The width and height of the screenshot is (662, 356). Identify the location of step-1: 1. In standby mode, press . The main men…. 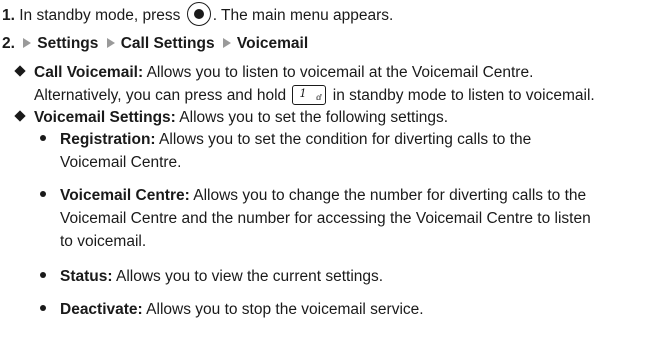
(197, 14).